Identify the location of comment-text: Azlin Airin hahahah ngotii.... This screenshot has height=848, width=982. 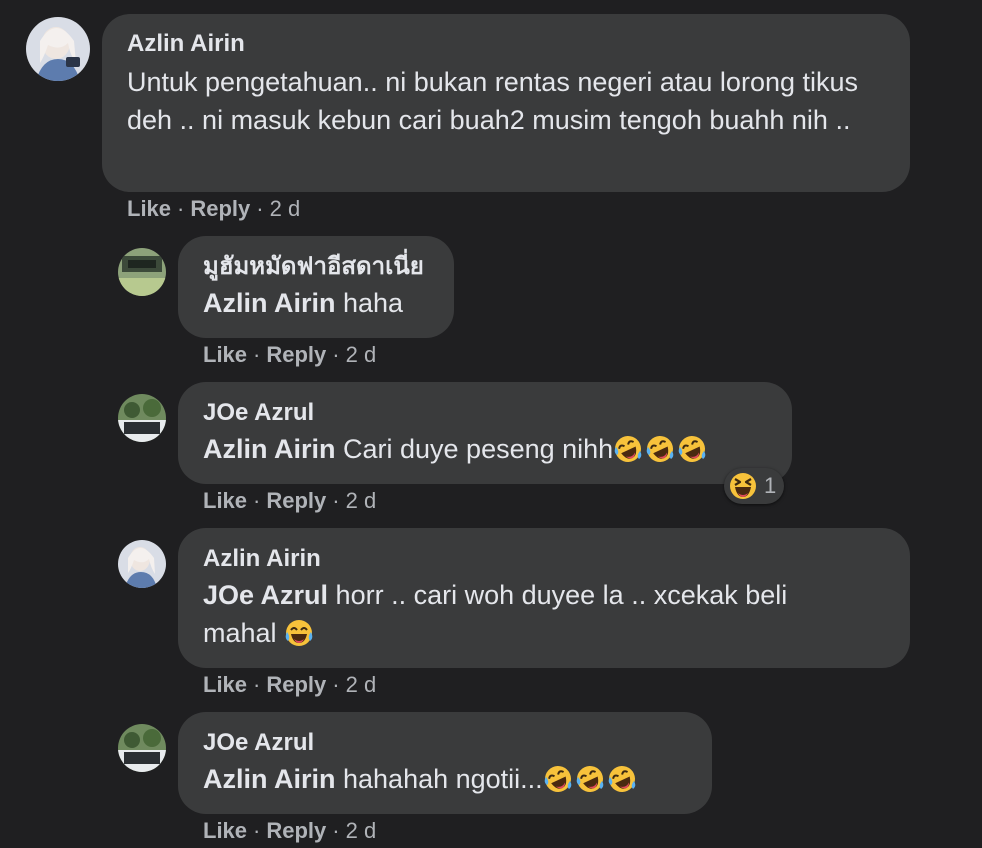
(445, 779).